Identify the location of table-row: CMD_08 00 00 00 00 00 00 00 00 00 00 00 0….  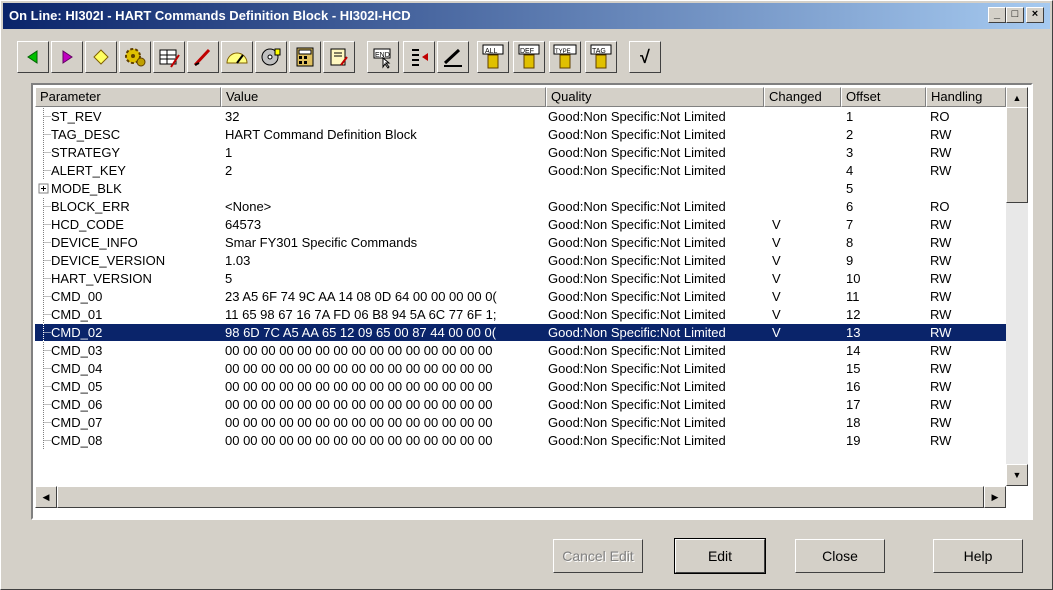
(520, 440).